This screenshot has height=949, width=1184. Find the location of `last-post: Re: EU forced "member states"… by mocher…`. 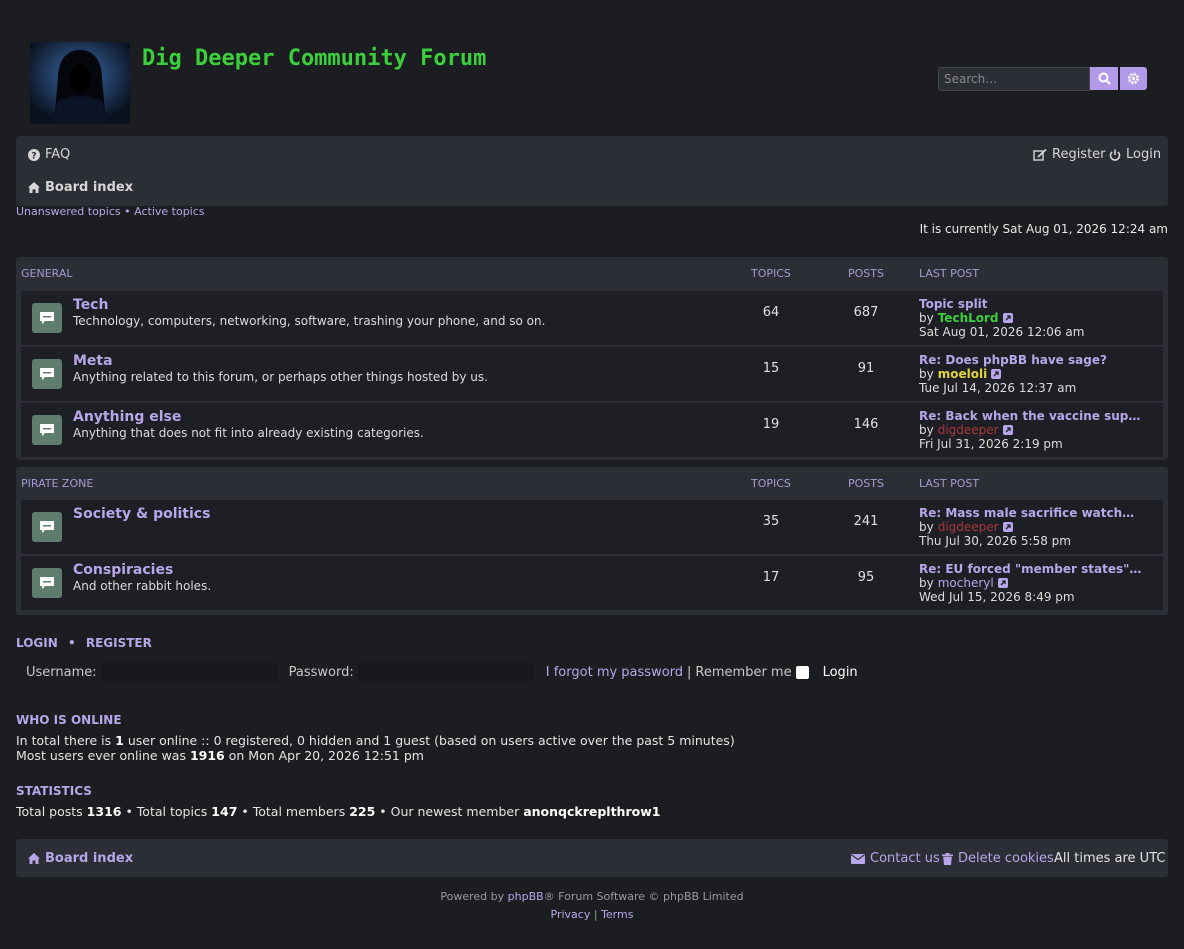

last-post: Re: EU forced "member states"… by mocher… is located at coordinates (1036, 583).